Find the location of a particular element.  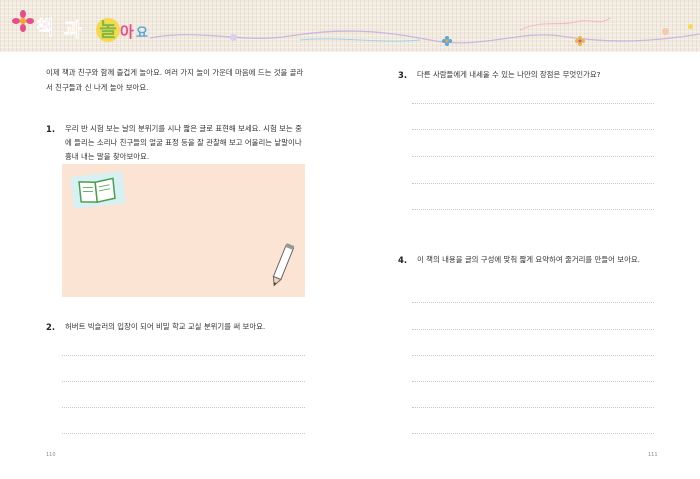

question-2-number: 2. is located at coordinates (51, 327).